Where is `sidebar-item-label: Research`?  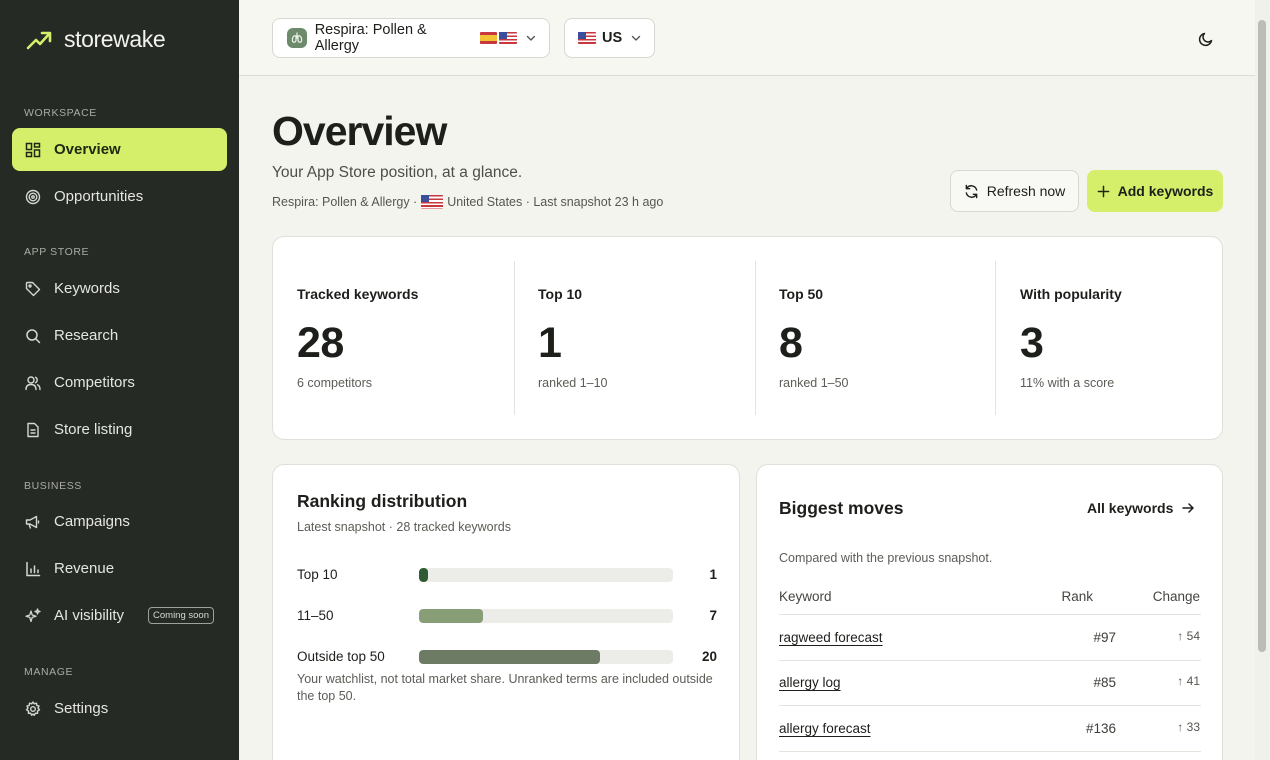
sidebar-item-label: Research is located at coordinates (86, 335).